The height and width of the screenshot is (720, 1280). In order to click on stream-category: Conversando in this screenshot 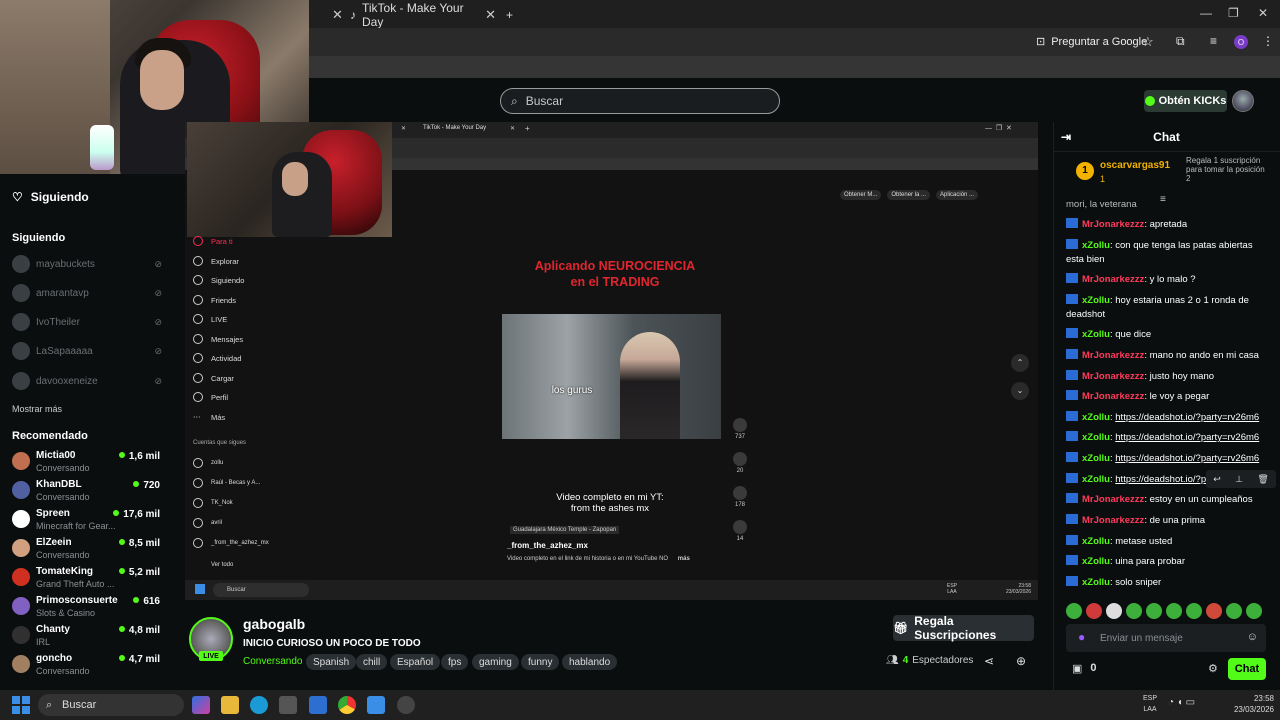, I will do `click(272, 661)`.